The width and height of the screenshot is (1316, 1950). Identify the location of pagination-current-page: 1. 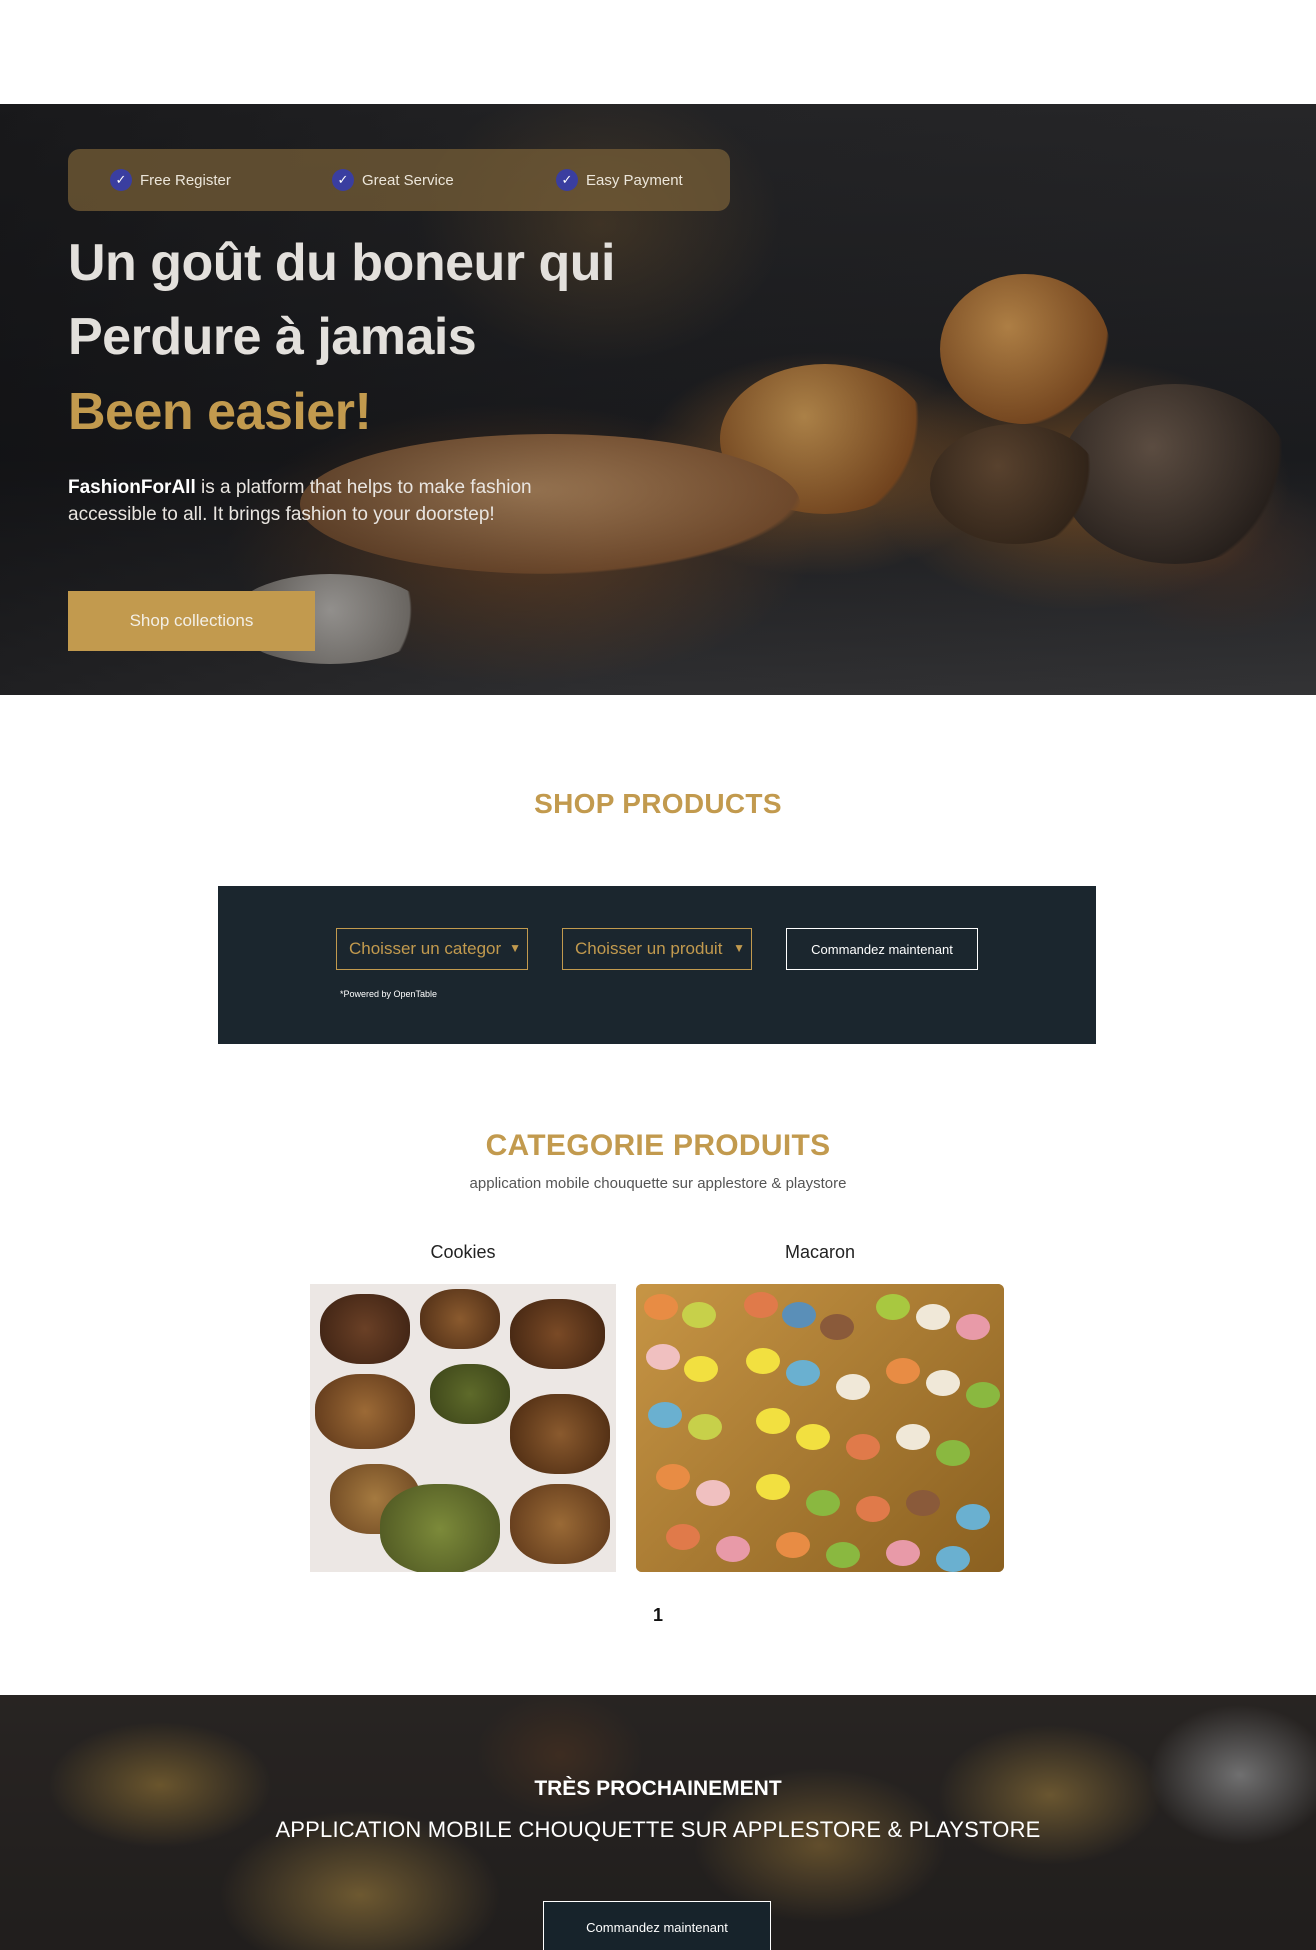
(658, 1615).